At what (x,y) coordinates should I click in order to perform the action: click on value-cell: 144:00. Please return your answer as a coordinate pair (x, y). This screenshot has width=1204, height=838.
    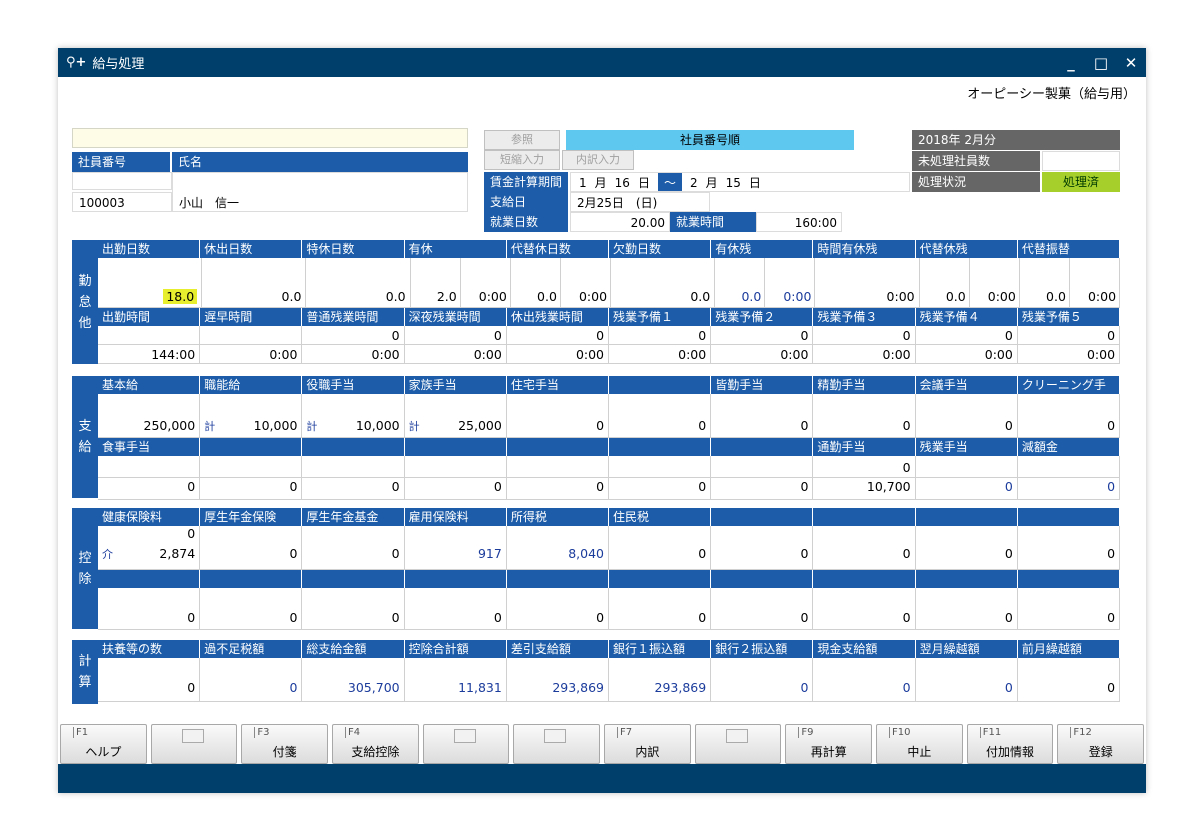
    Looking at the image, I should click on (149, 354).